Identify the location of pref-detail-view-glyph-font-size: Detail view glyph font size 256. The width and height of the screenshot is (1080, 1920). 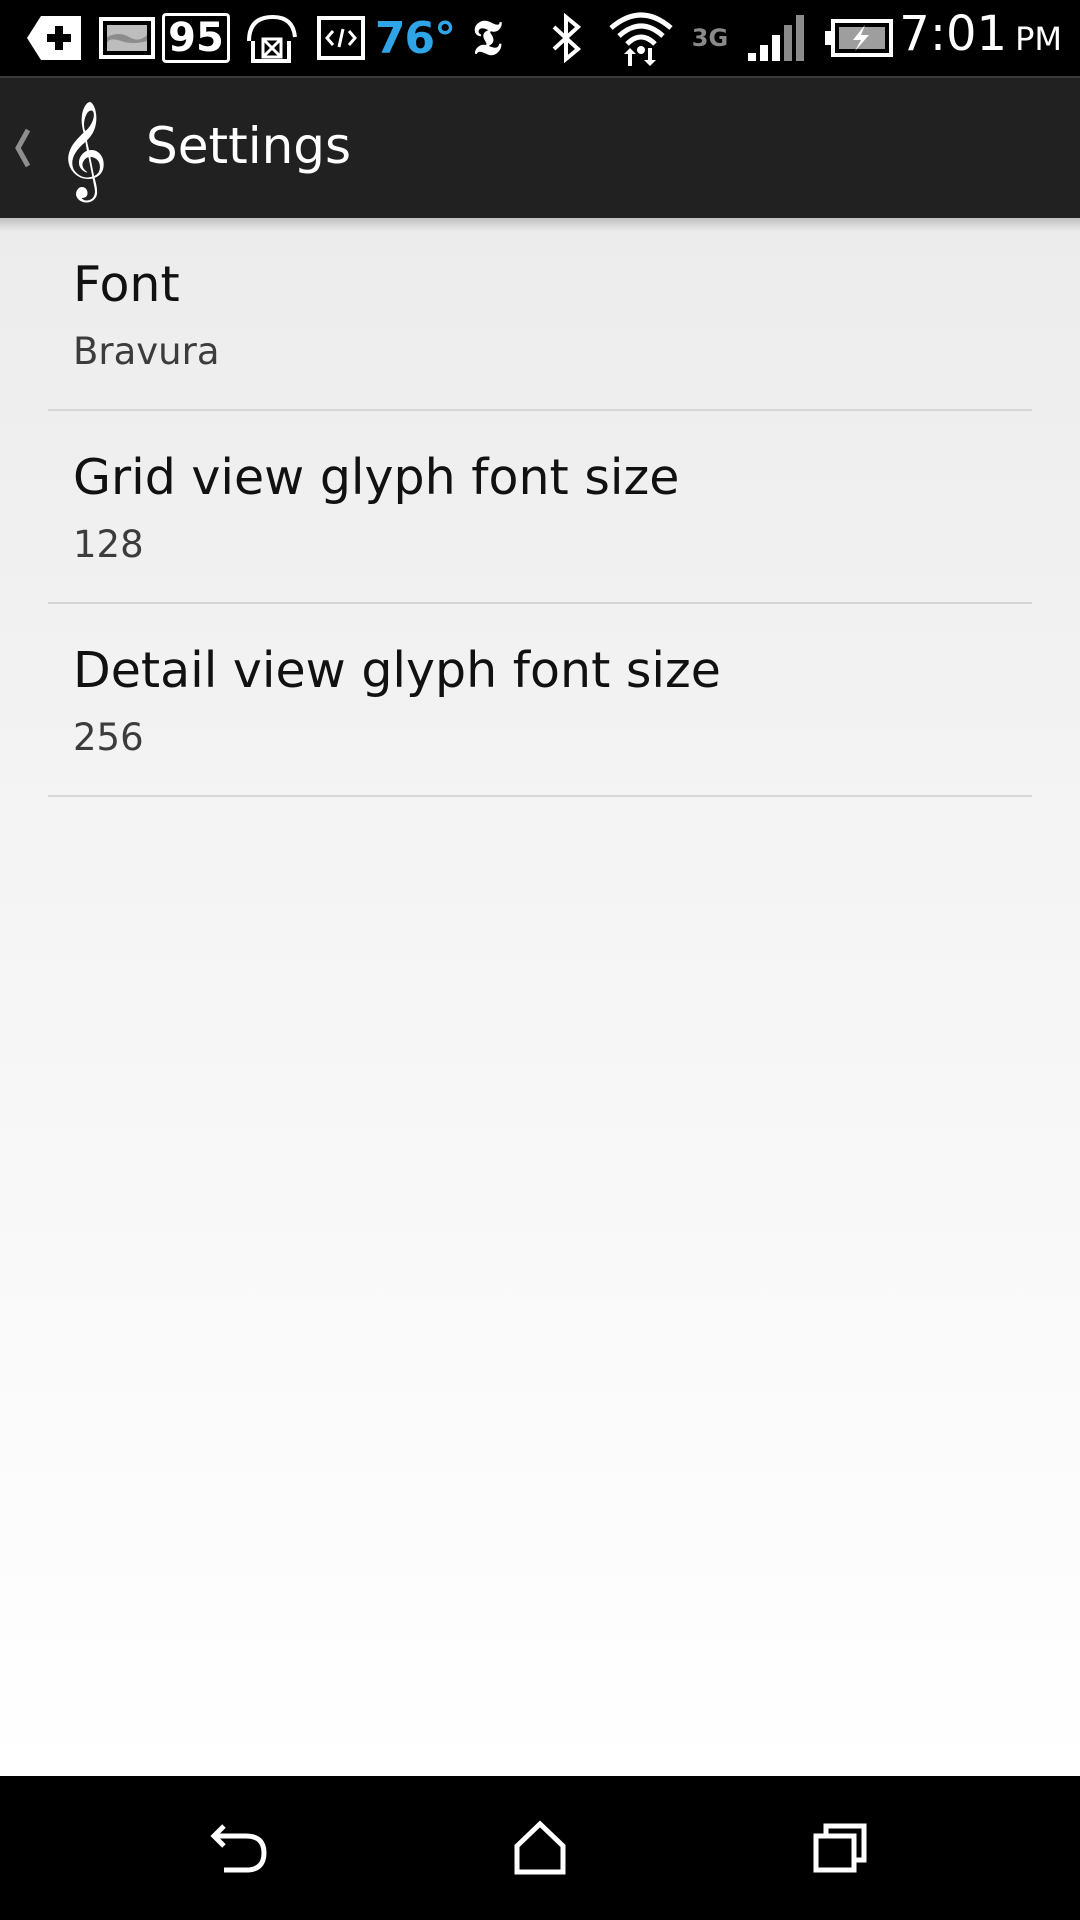
(540, 700).